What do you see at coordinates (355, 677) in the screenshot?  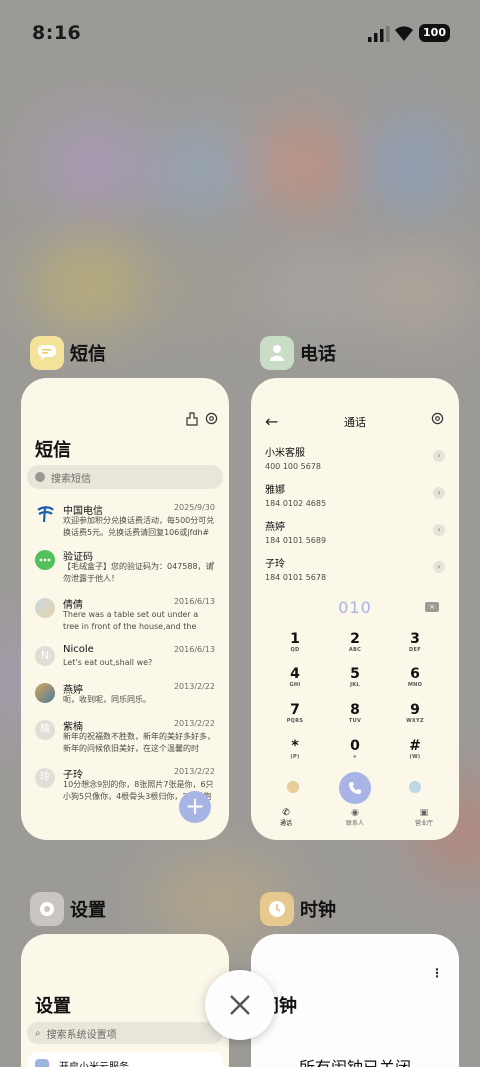 I see `dial-key-5: 5 JKL` at bounding box center [355, 677].